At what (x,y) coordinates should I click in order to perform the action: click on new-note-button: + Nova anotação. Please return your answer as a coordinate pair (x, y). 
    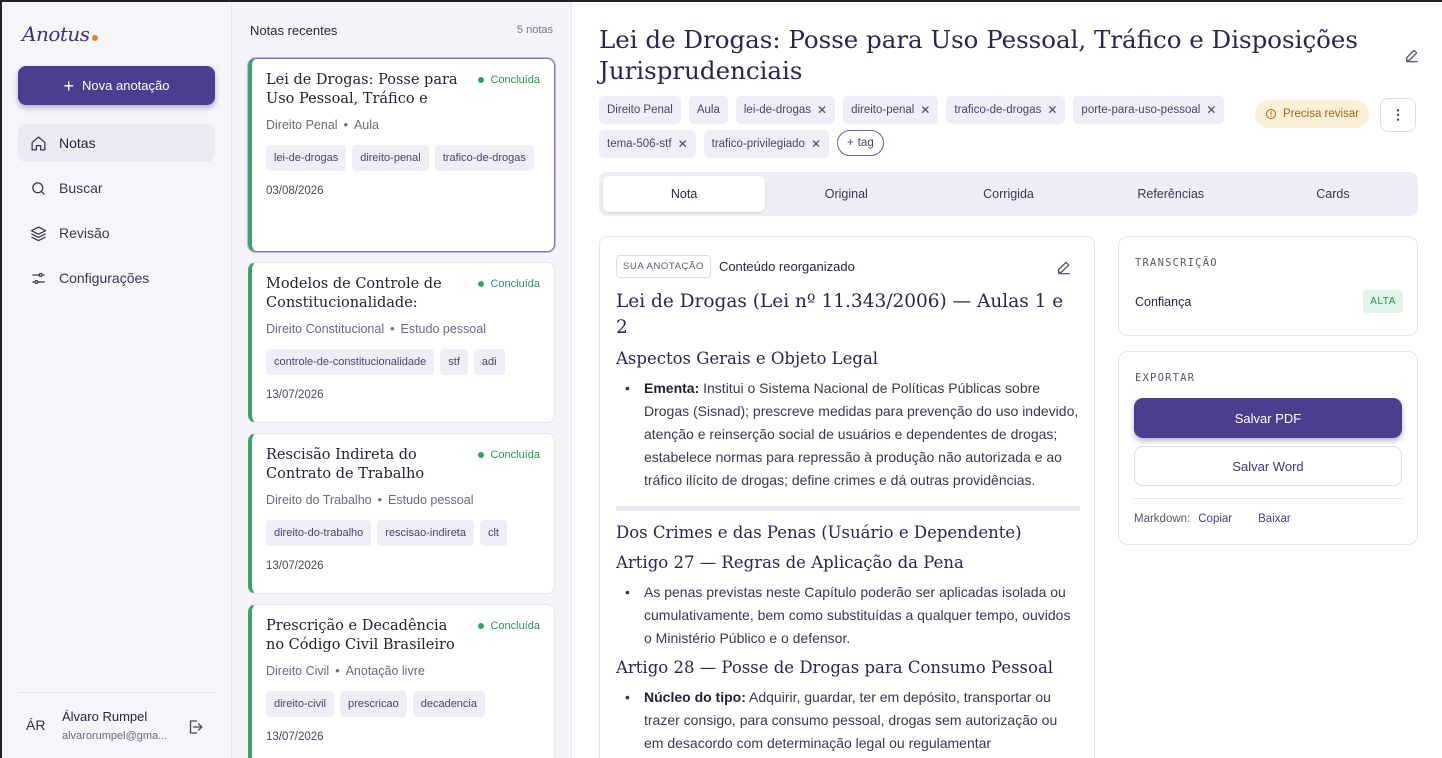
    Looking at the image, I should click on (116, 85).